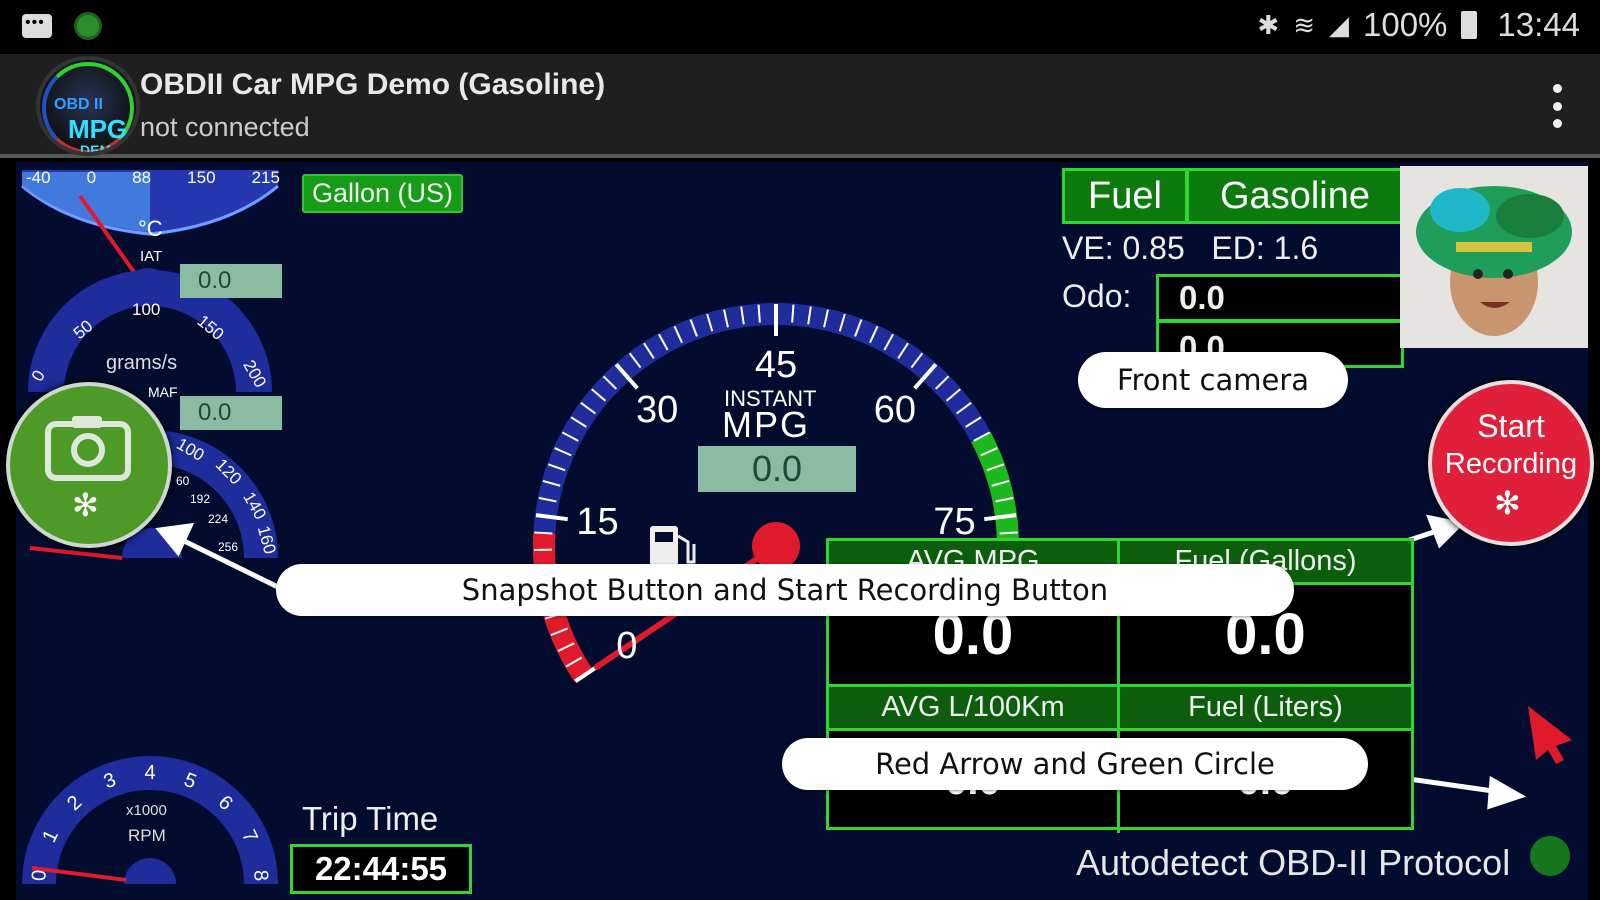  Describe the element at coordinates (218, 519) in the screenshot. I see `speed-inner-tick: 224` at that location.